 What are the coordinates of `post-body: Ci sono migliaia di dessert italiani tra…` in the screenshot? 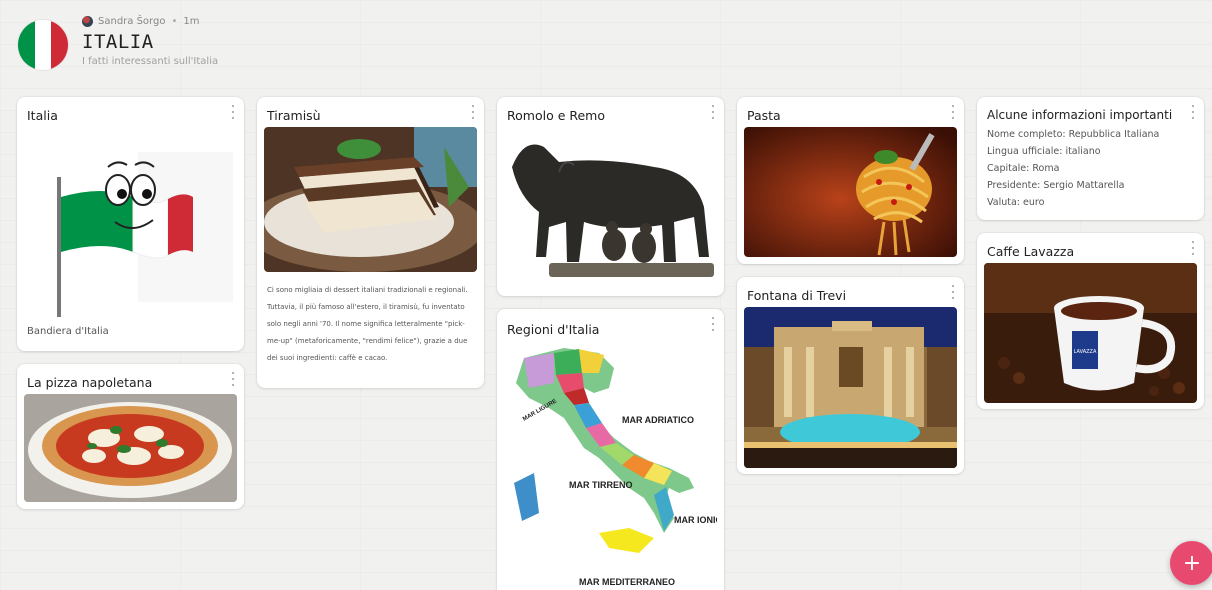 It's located at (367, 324).